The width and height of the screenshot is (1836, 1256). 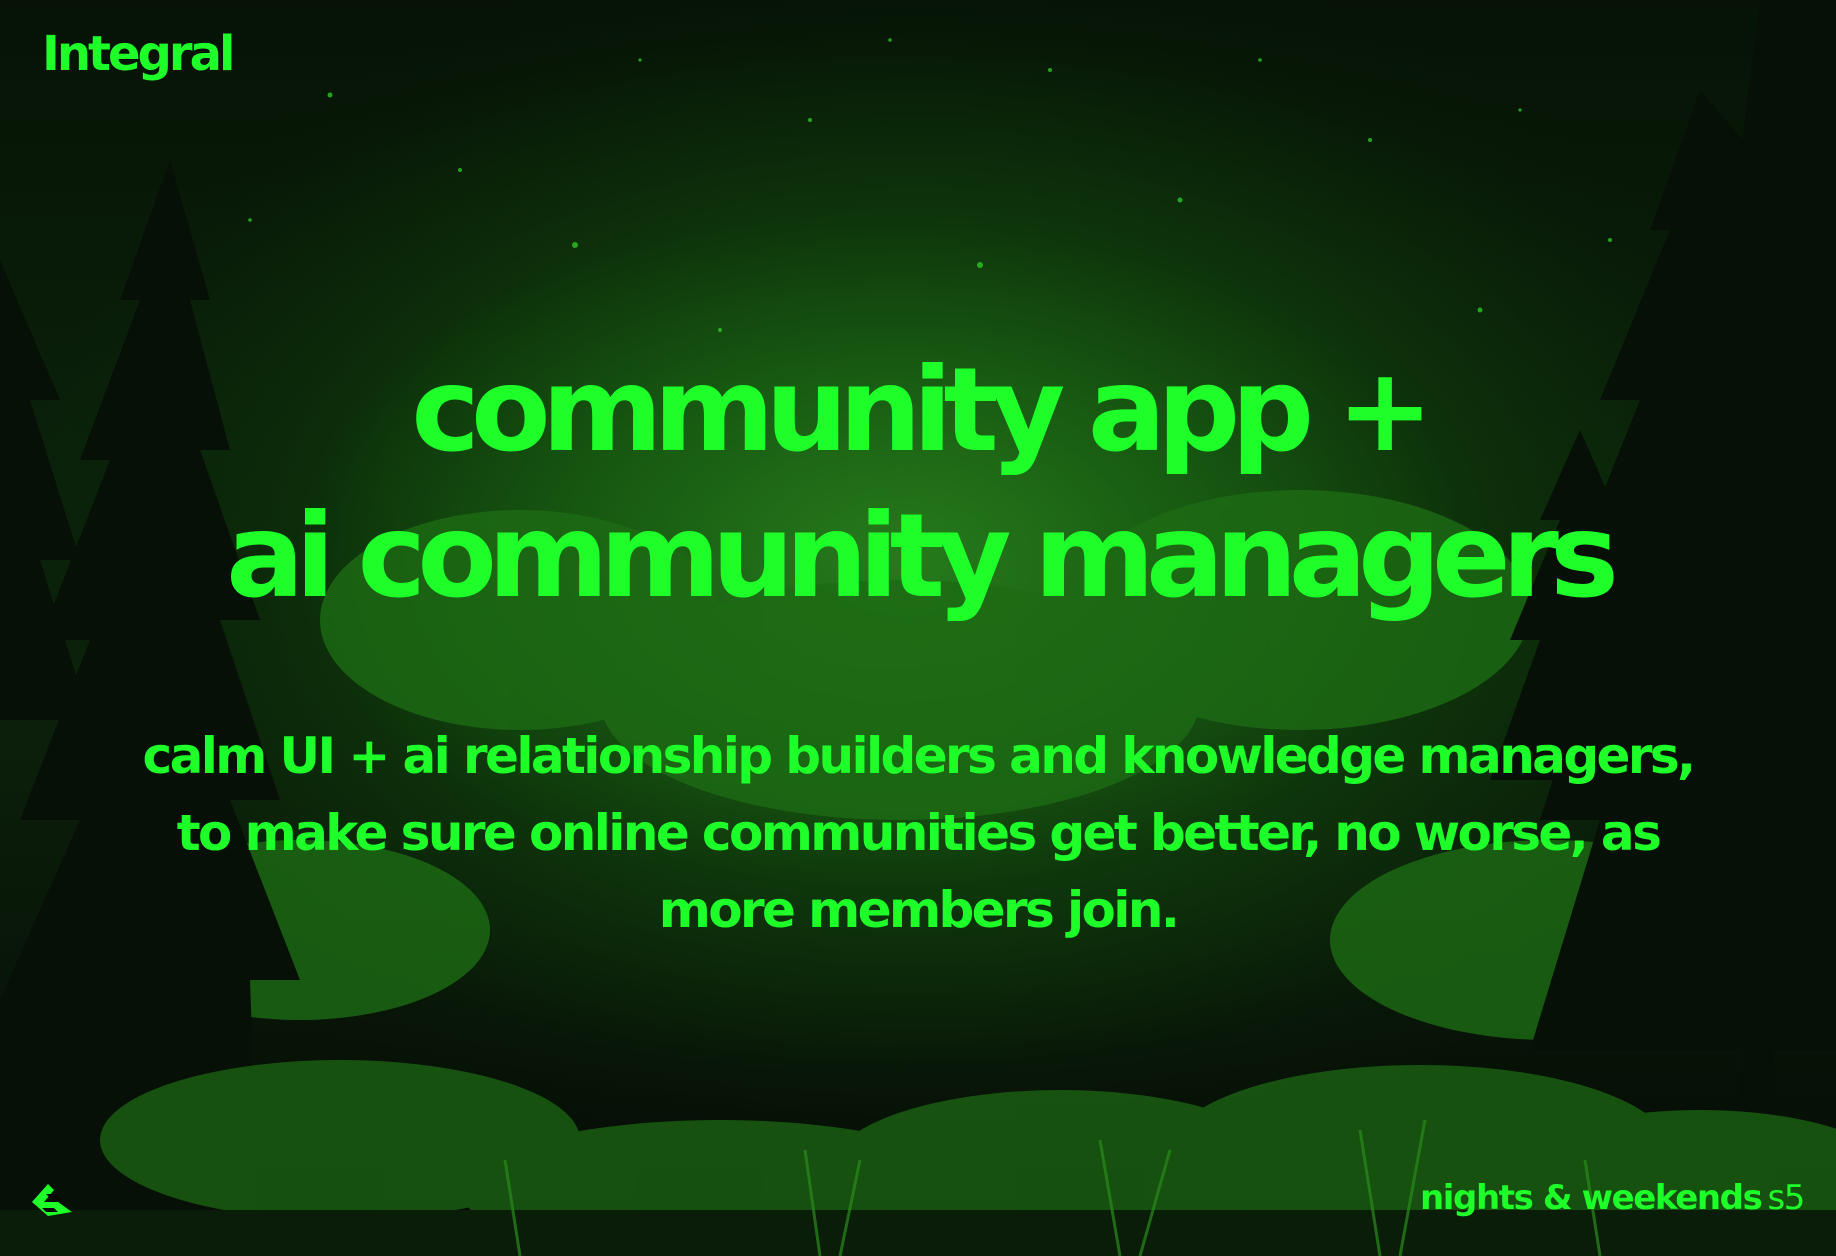 What do you see at coordinates (1786, 1198) in the screenshot?
I see `program-season: s5` at bounding box center [1786, 1198].